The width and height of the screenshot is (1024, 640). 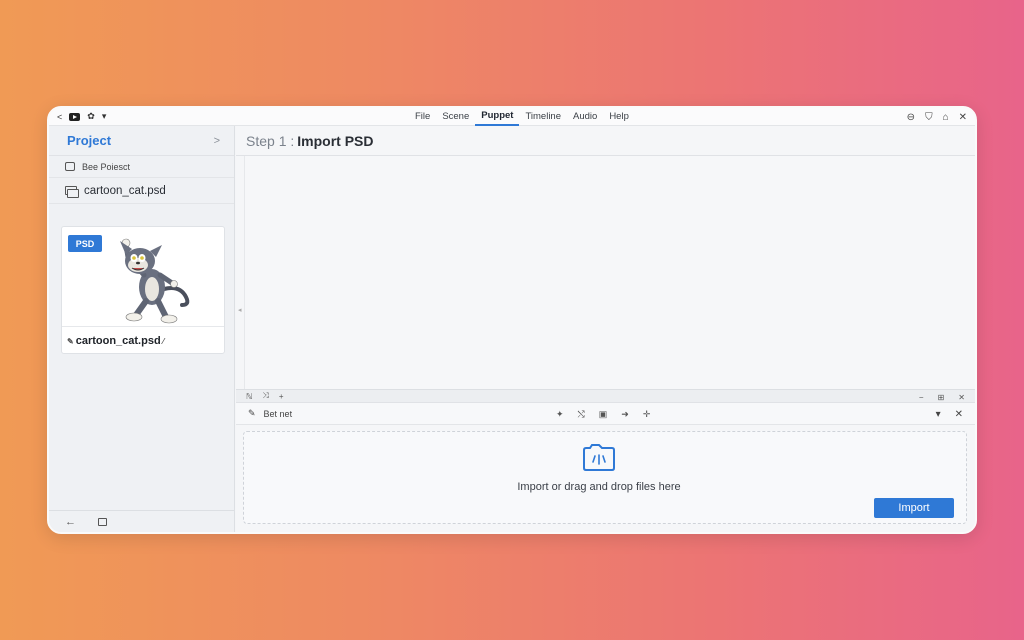 I want to click on panel-toolbar-tools: ✦ ⤭ ▣ ➜ ✛, so click(x=603, y=414).